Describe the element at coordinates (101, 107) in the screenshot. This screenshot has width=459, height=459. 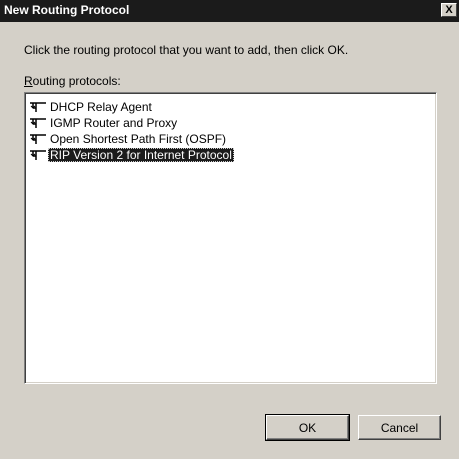
I see `list-item-label: DHCP Relay Agent` at that location.